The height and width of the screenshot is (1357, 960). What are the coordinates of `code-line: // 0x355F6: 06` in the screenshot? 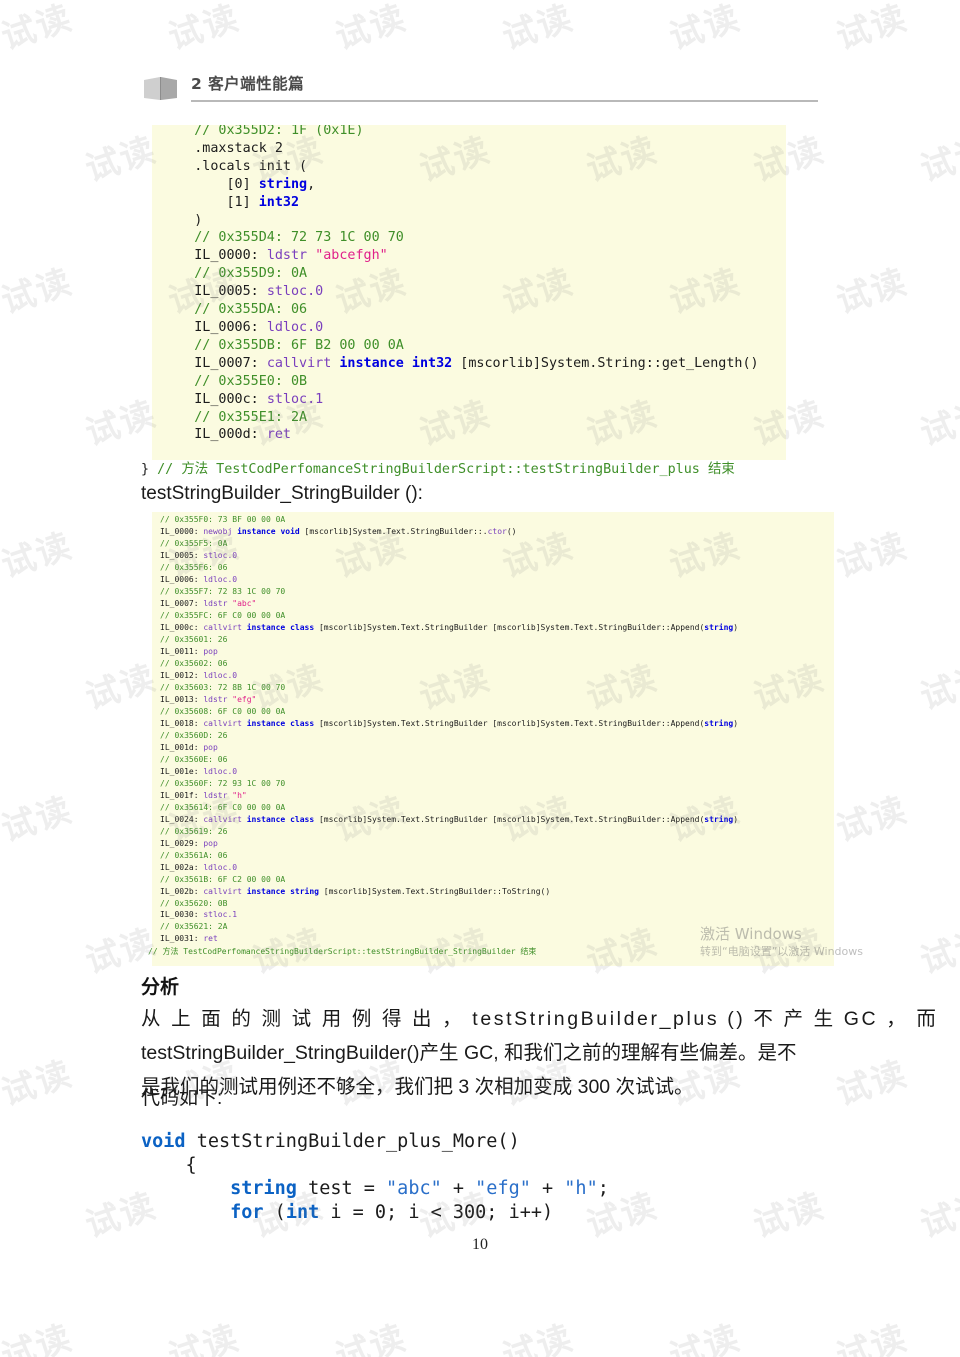 It's located at (194, 567).